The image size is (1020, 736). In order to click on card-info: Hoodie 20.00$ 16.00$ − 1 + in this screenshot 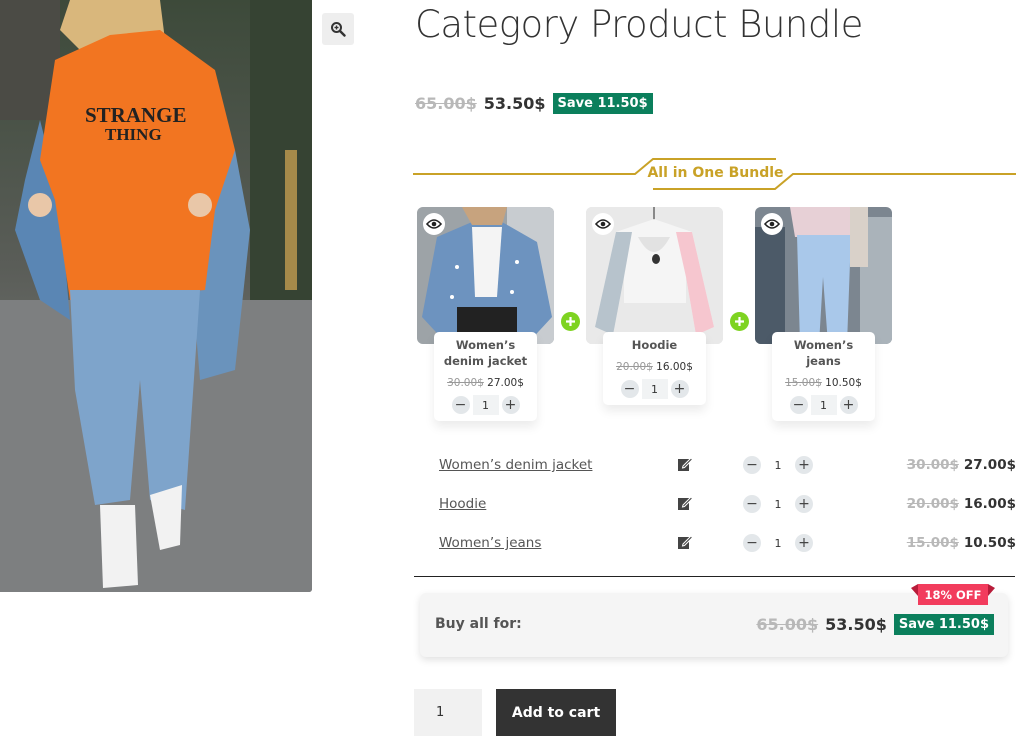, I will do `click(654, 368)`.